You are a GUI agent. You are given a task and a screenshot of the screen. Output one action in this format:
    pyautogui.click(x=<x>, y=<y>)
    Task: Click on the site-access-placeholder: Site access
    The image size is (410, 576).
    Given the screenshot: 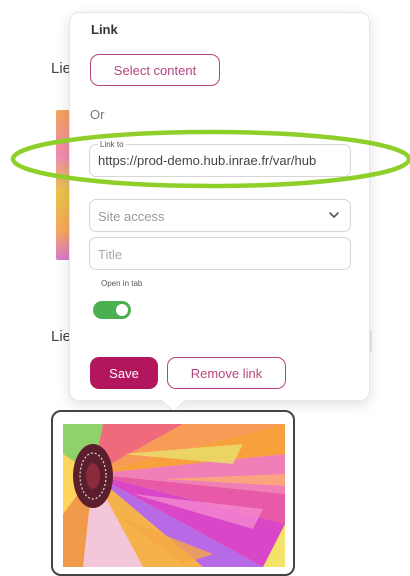 What is the action you would take?
    pyautogui.click(x=131, y=216)
    